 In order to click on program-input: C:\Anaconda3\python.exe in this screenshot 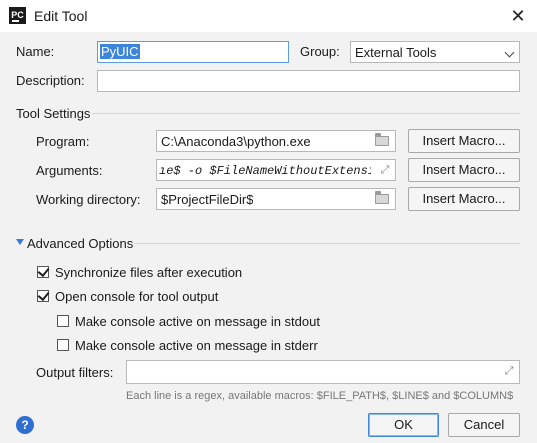, I will do `click(276, 141)`.